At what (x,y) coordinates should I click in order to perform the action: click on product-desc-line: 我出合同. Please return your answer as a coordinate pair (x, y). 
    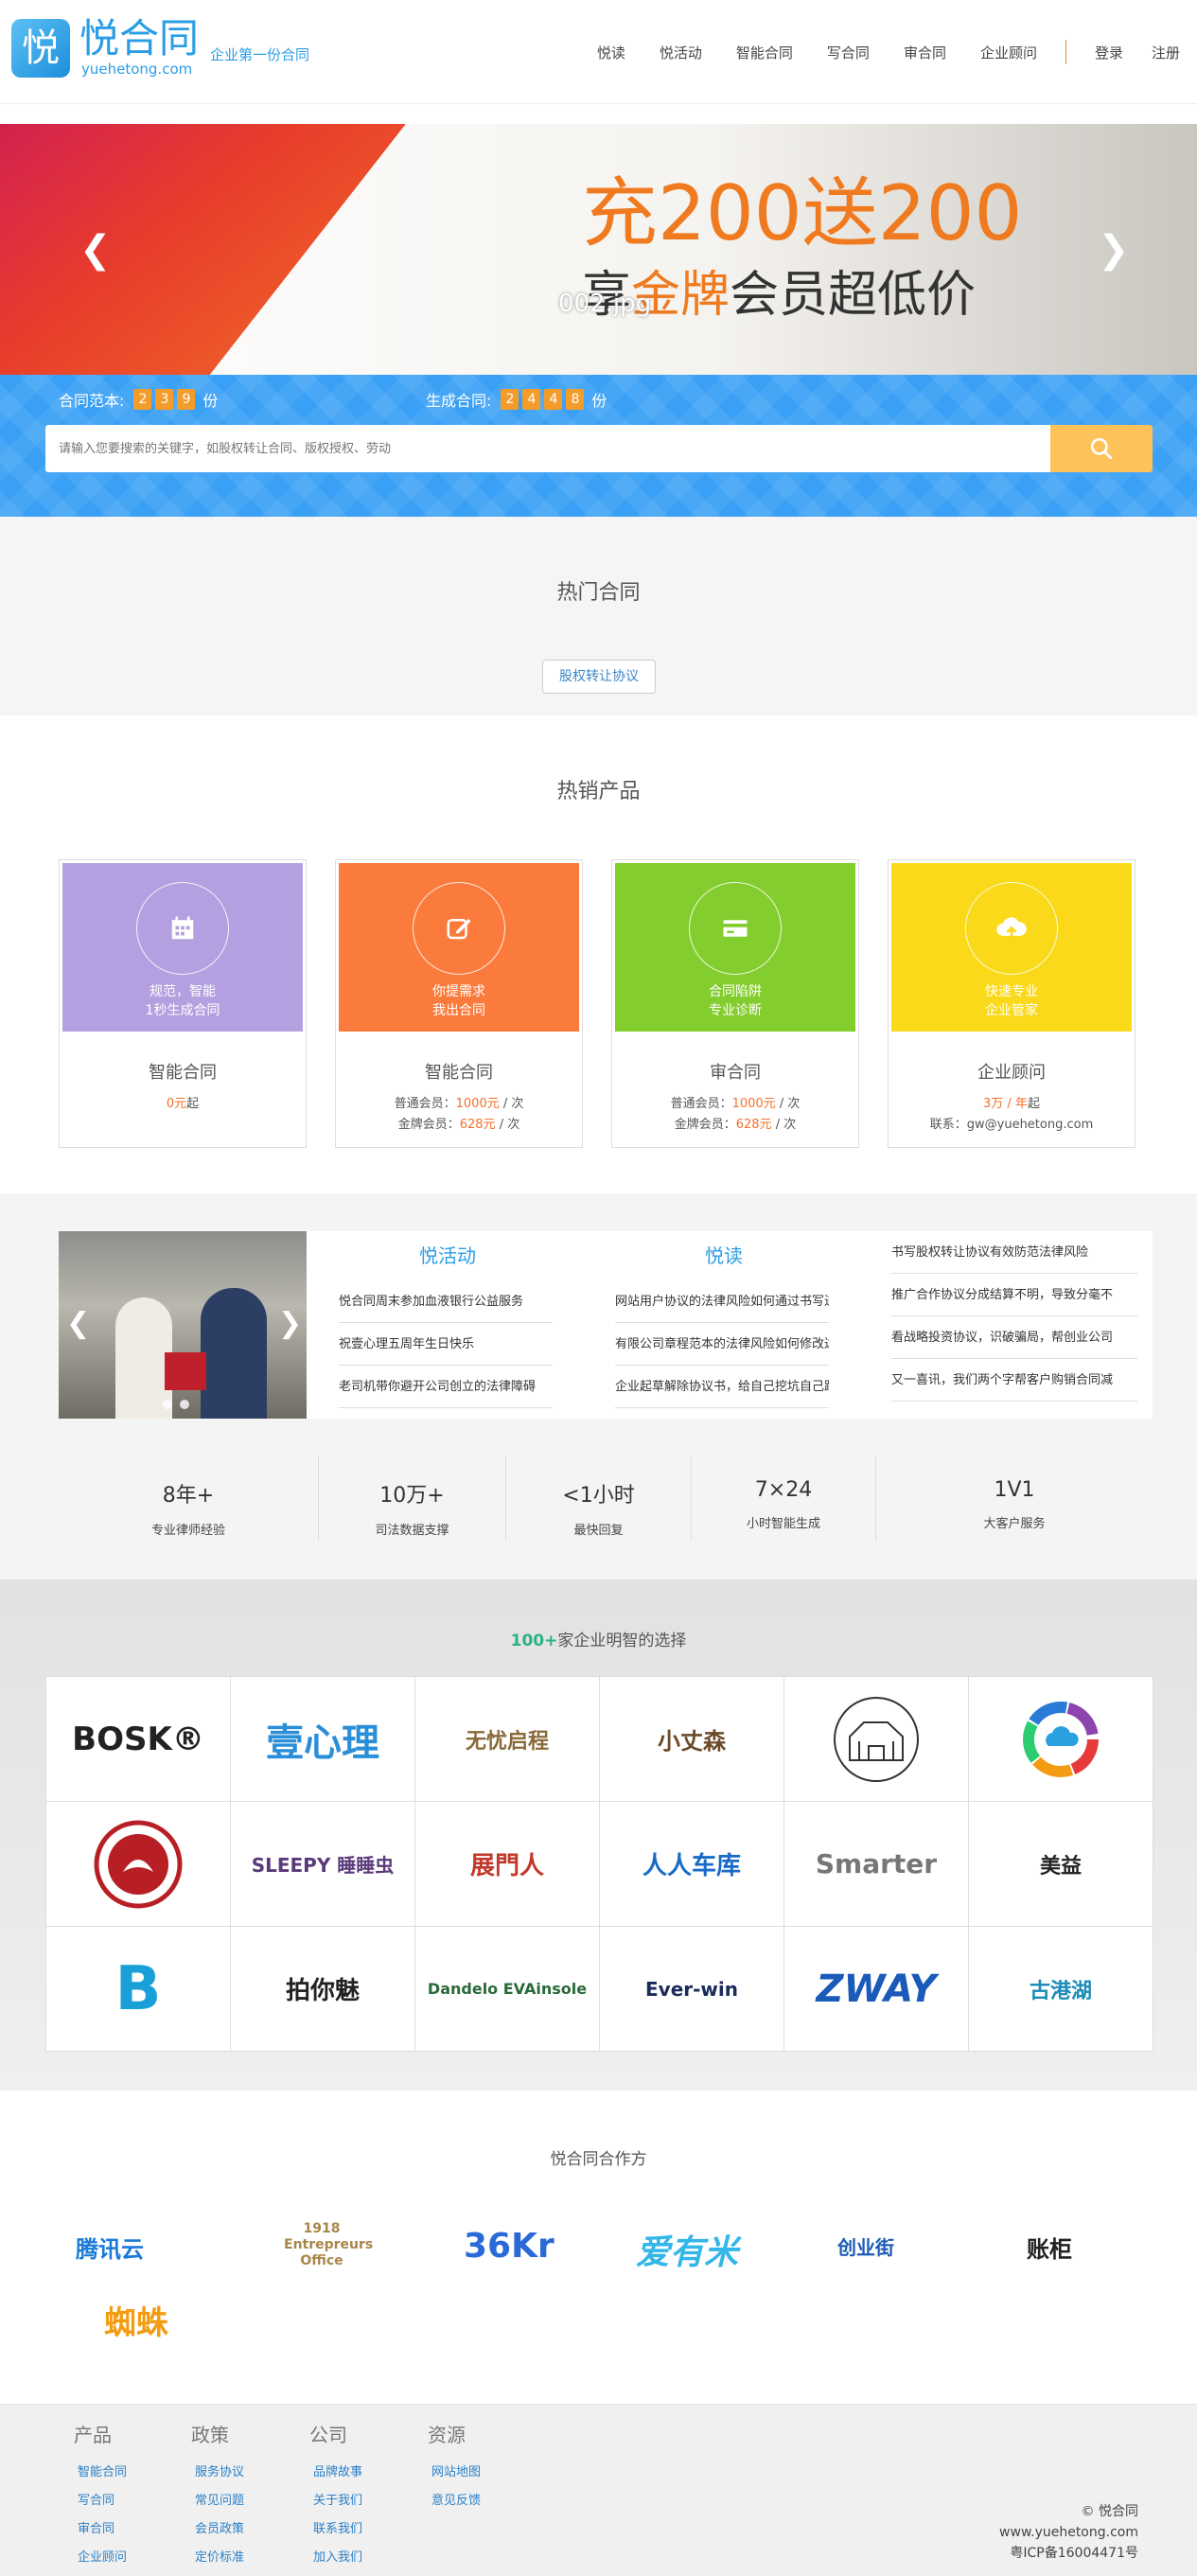
    Looking at the image, I should click on (458, 1010).